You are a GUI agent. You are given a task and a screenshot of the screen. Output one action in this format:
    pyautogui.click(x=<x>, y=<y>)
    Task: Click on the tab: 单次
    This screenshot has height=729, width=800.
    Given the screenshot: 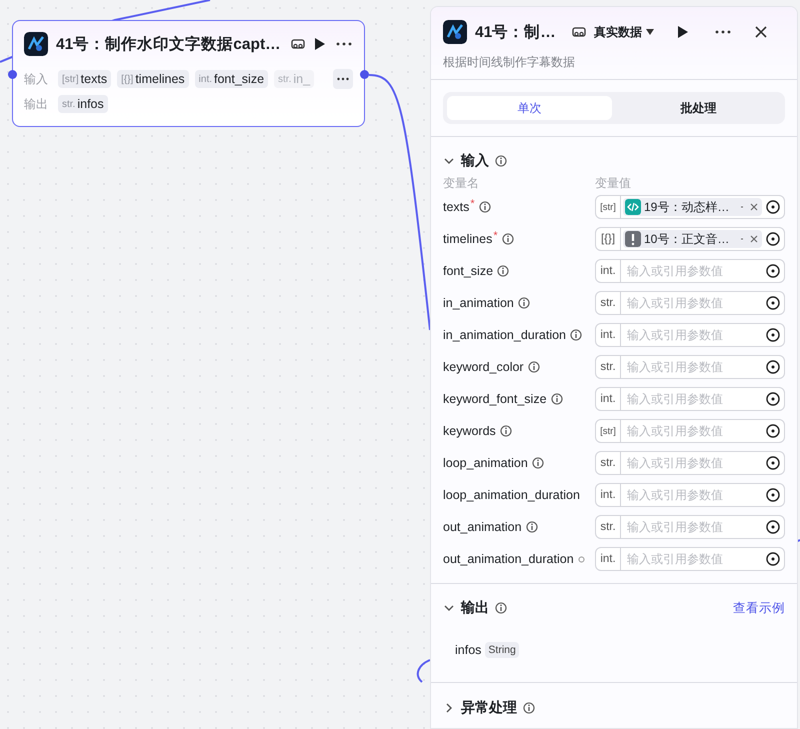 What is the action you would take?
    pyautogui.click(x=529, y=108)
    